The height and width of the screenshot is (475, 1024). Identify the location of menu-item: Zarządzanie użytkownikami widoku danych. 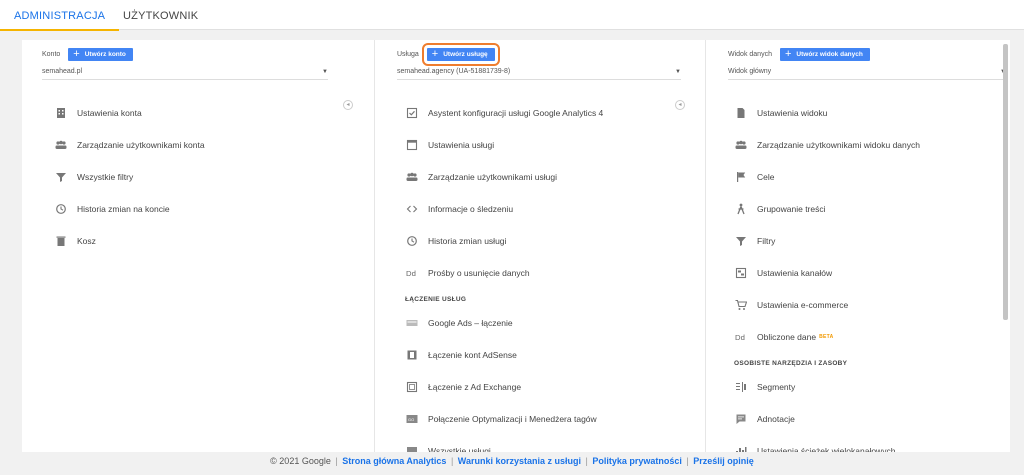
(827, 145).